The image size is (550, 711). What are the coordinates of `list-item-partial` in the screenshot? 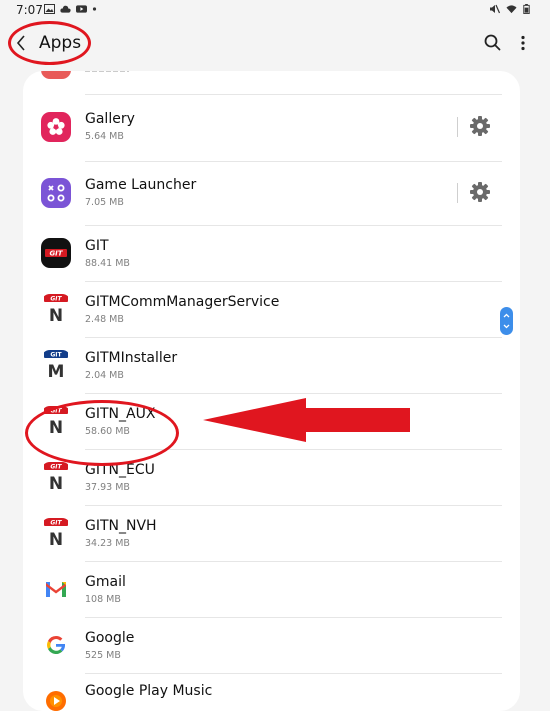 It's located at (271, 76).